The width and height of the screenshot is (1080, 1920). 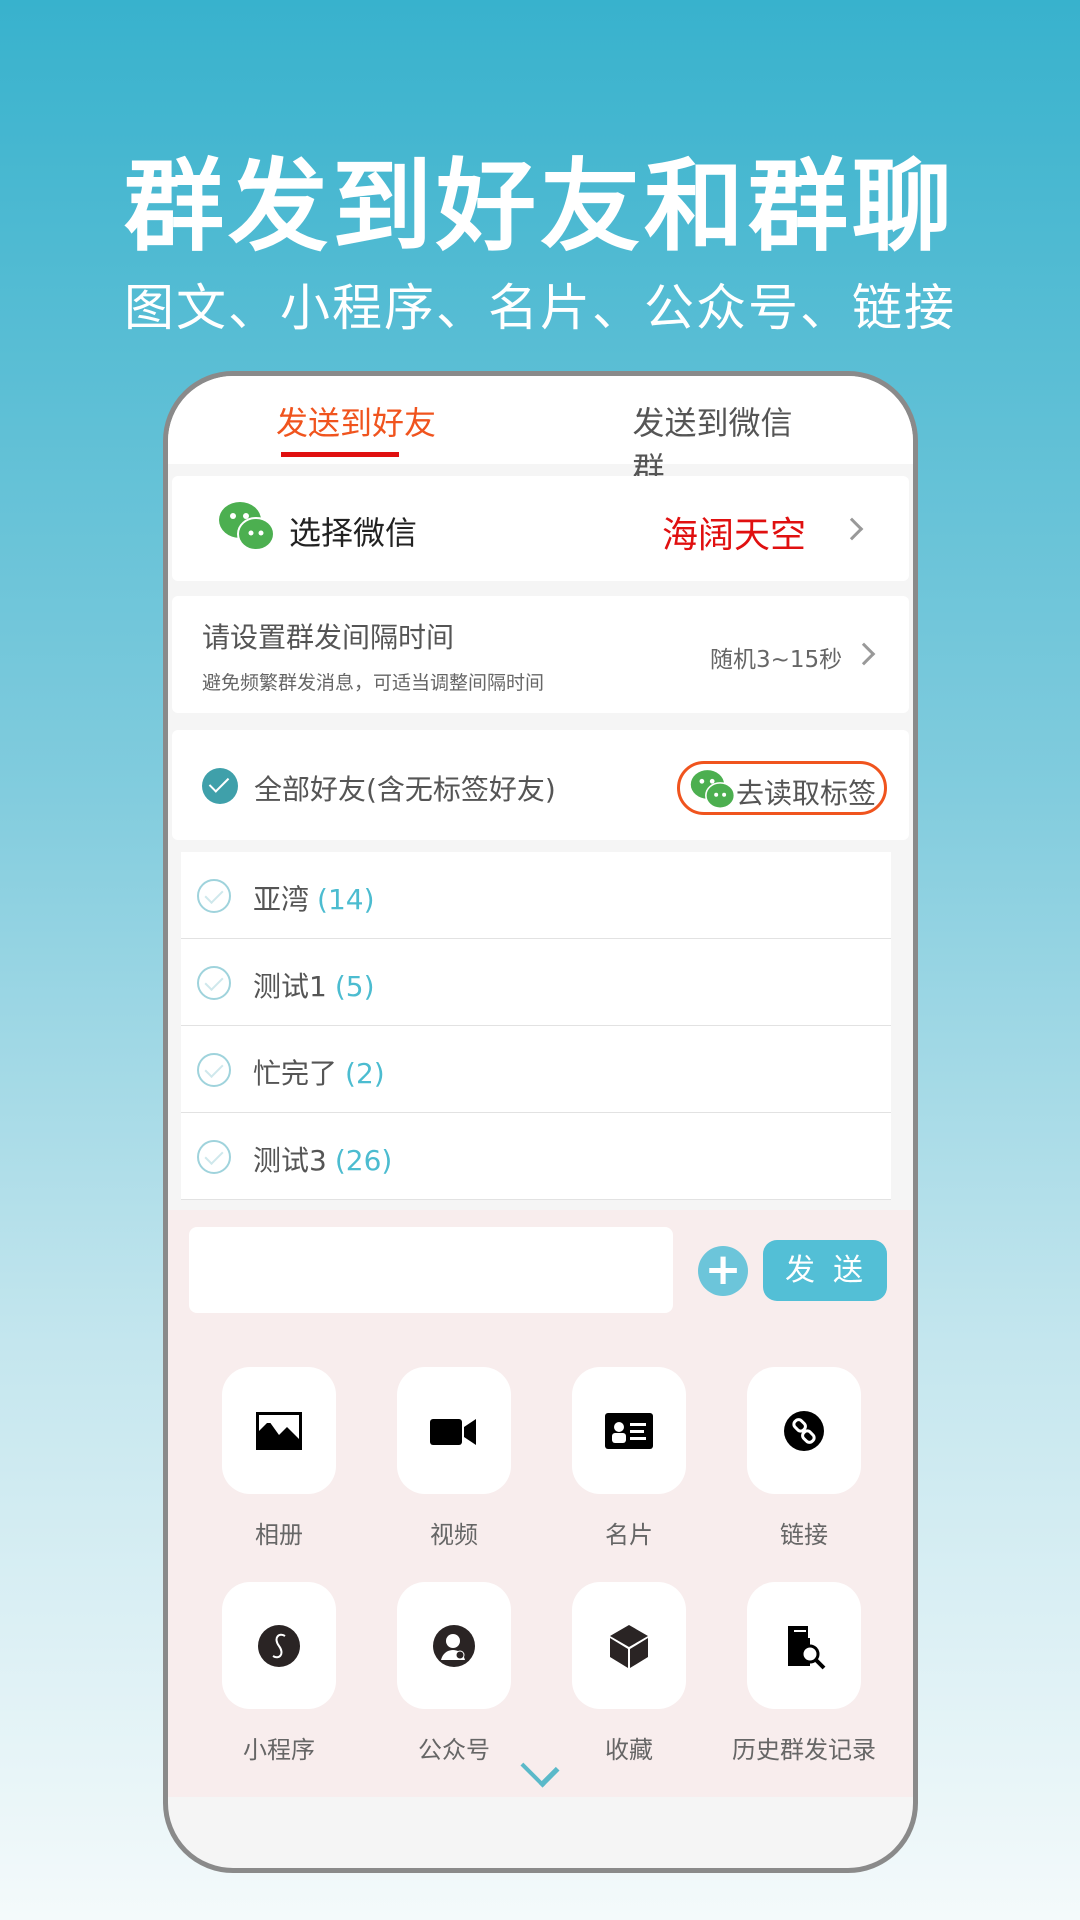 I want to click on tag-list: 亚湾 (14) 测试1 (5) 忙完了 (2) 测试3 (26), so click(x=536, y=1026).